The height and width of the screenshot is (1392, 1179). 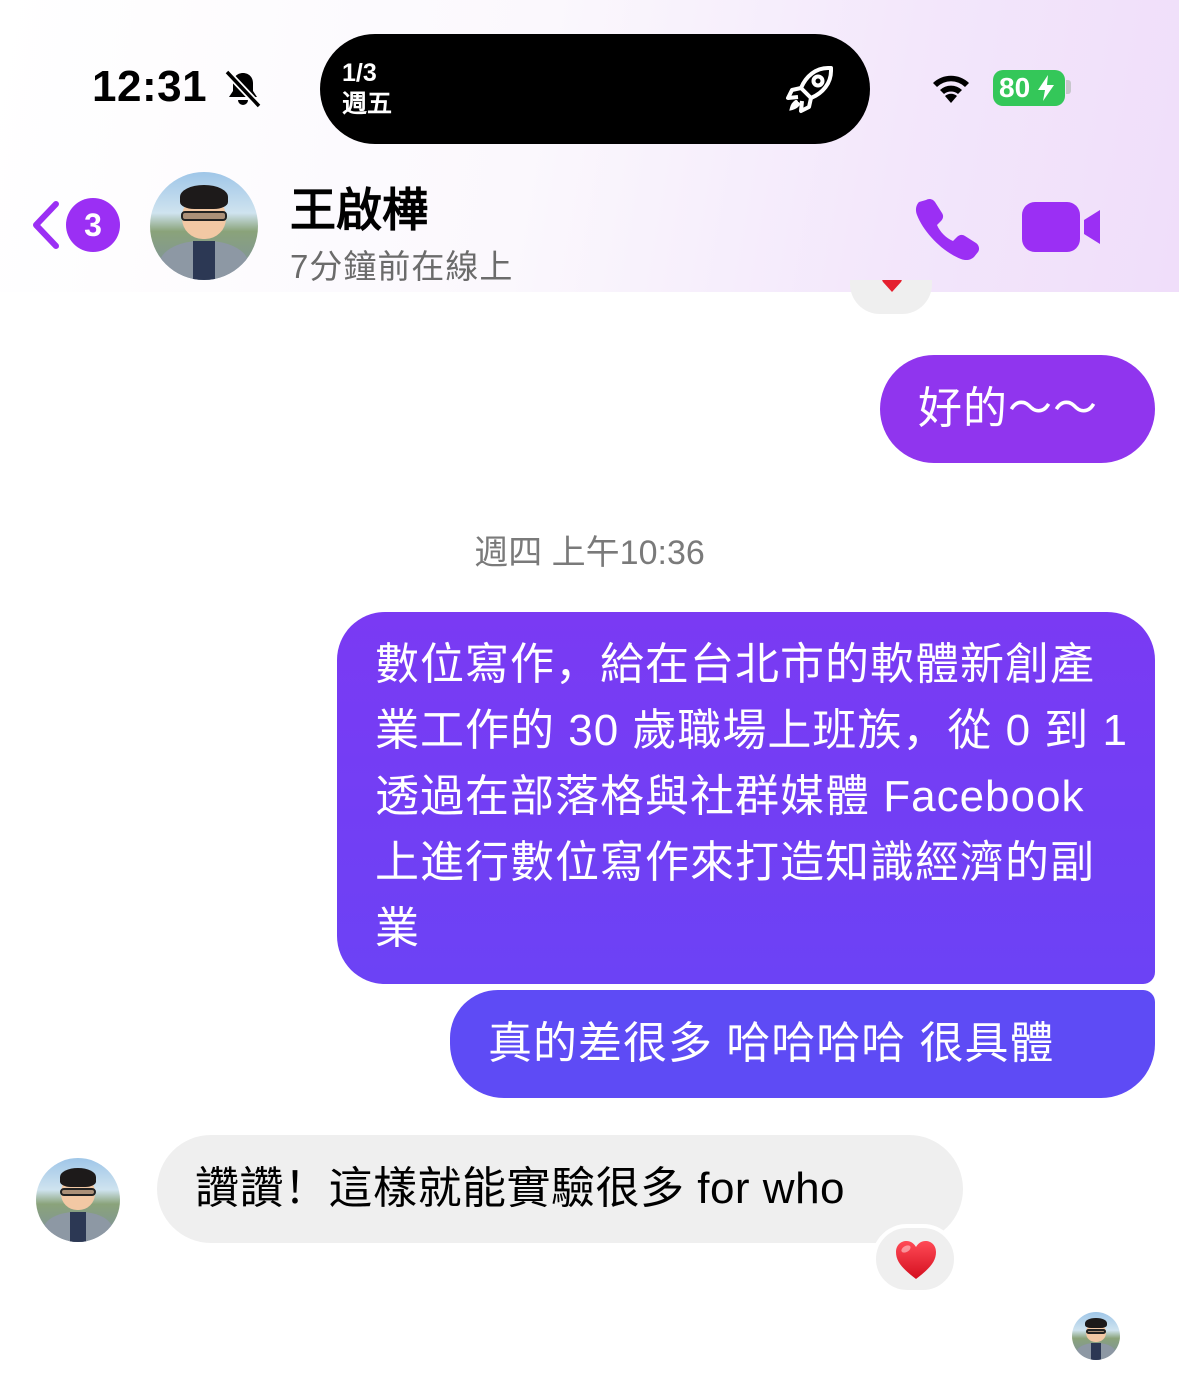 What do you see at coordinates (1096, 1336) in the screenshot?
I see `read-receipt-avatar` at bounding box center [1096, 1336].